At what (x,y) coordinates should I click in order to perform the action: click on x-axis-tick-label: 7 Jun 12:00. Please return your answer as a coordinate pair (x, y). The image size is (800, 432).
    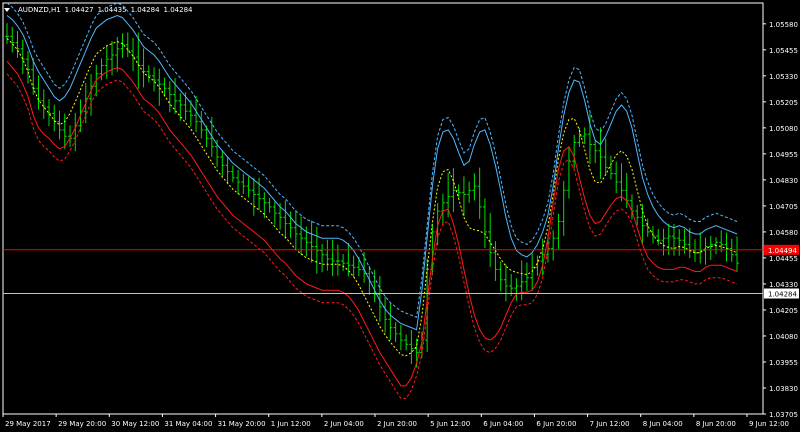
    Looking at the image, I should click on (610, 424).